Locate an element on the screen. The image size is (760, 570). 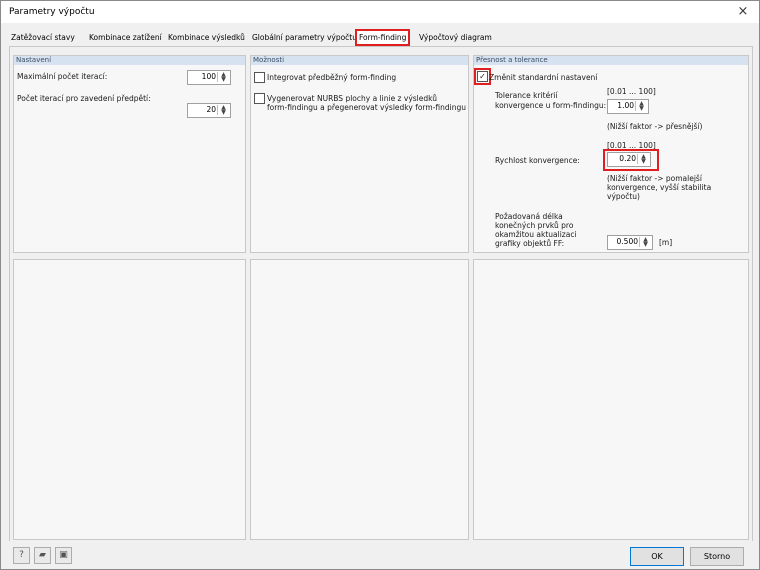
speed-hint-line3: výpočtu) is located at coordinates (623, 196).